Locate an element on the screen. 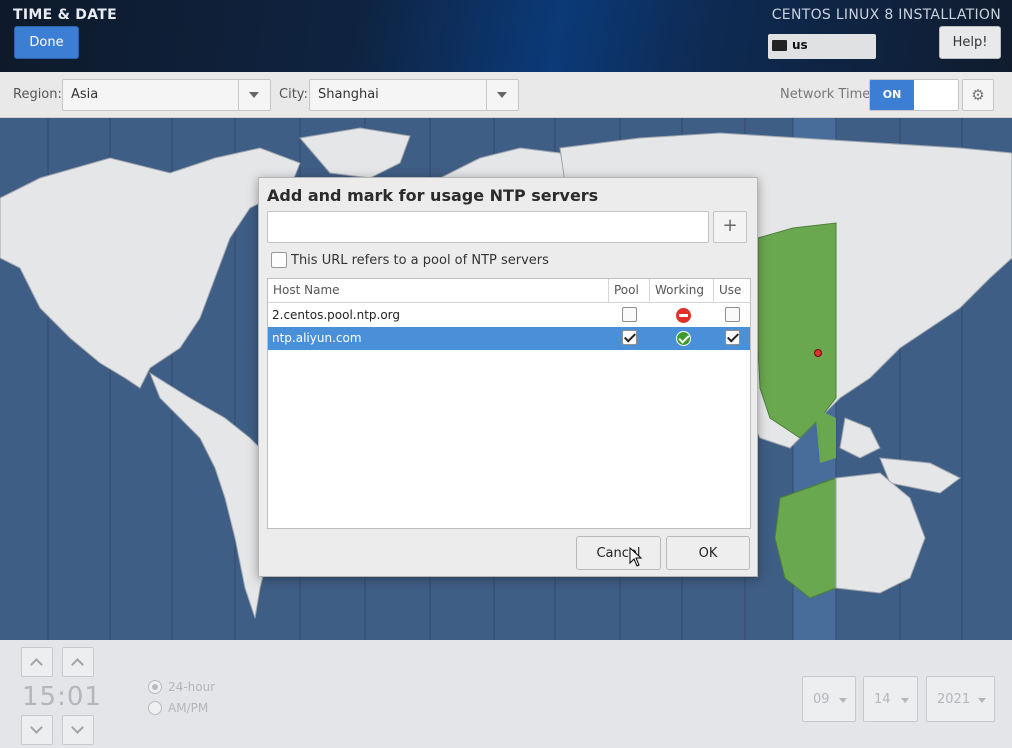  not-working-icon is located at coordinates (683, 315).